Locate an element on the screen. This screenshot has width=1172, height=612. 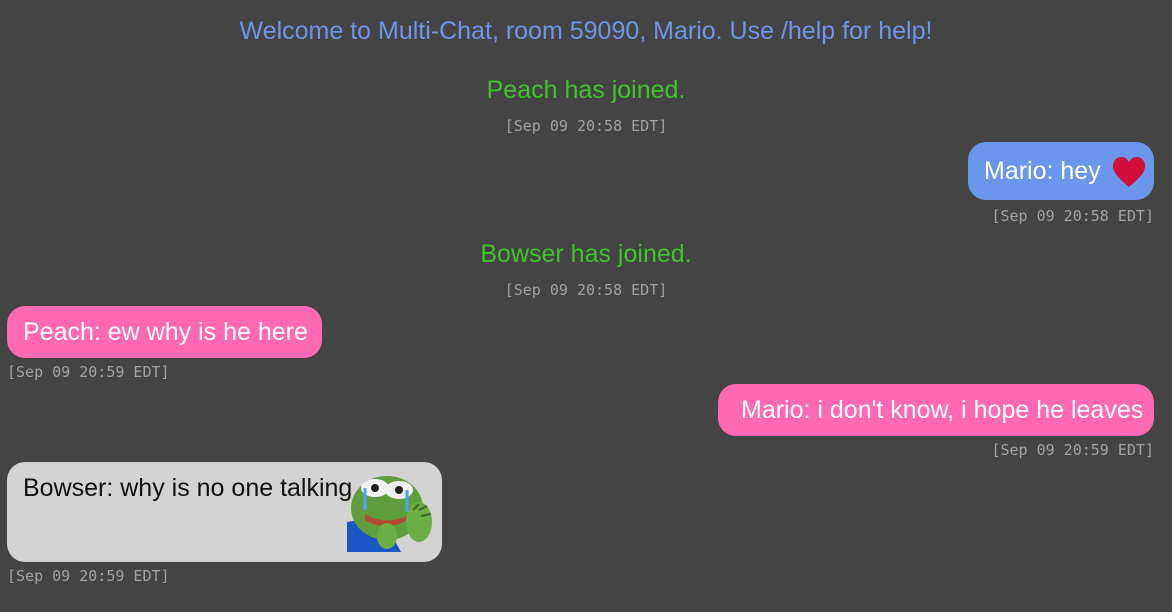
message-text: Bowser: why is no one talking is located at coordinates (188, 488).